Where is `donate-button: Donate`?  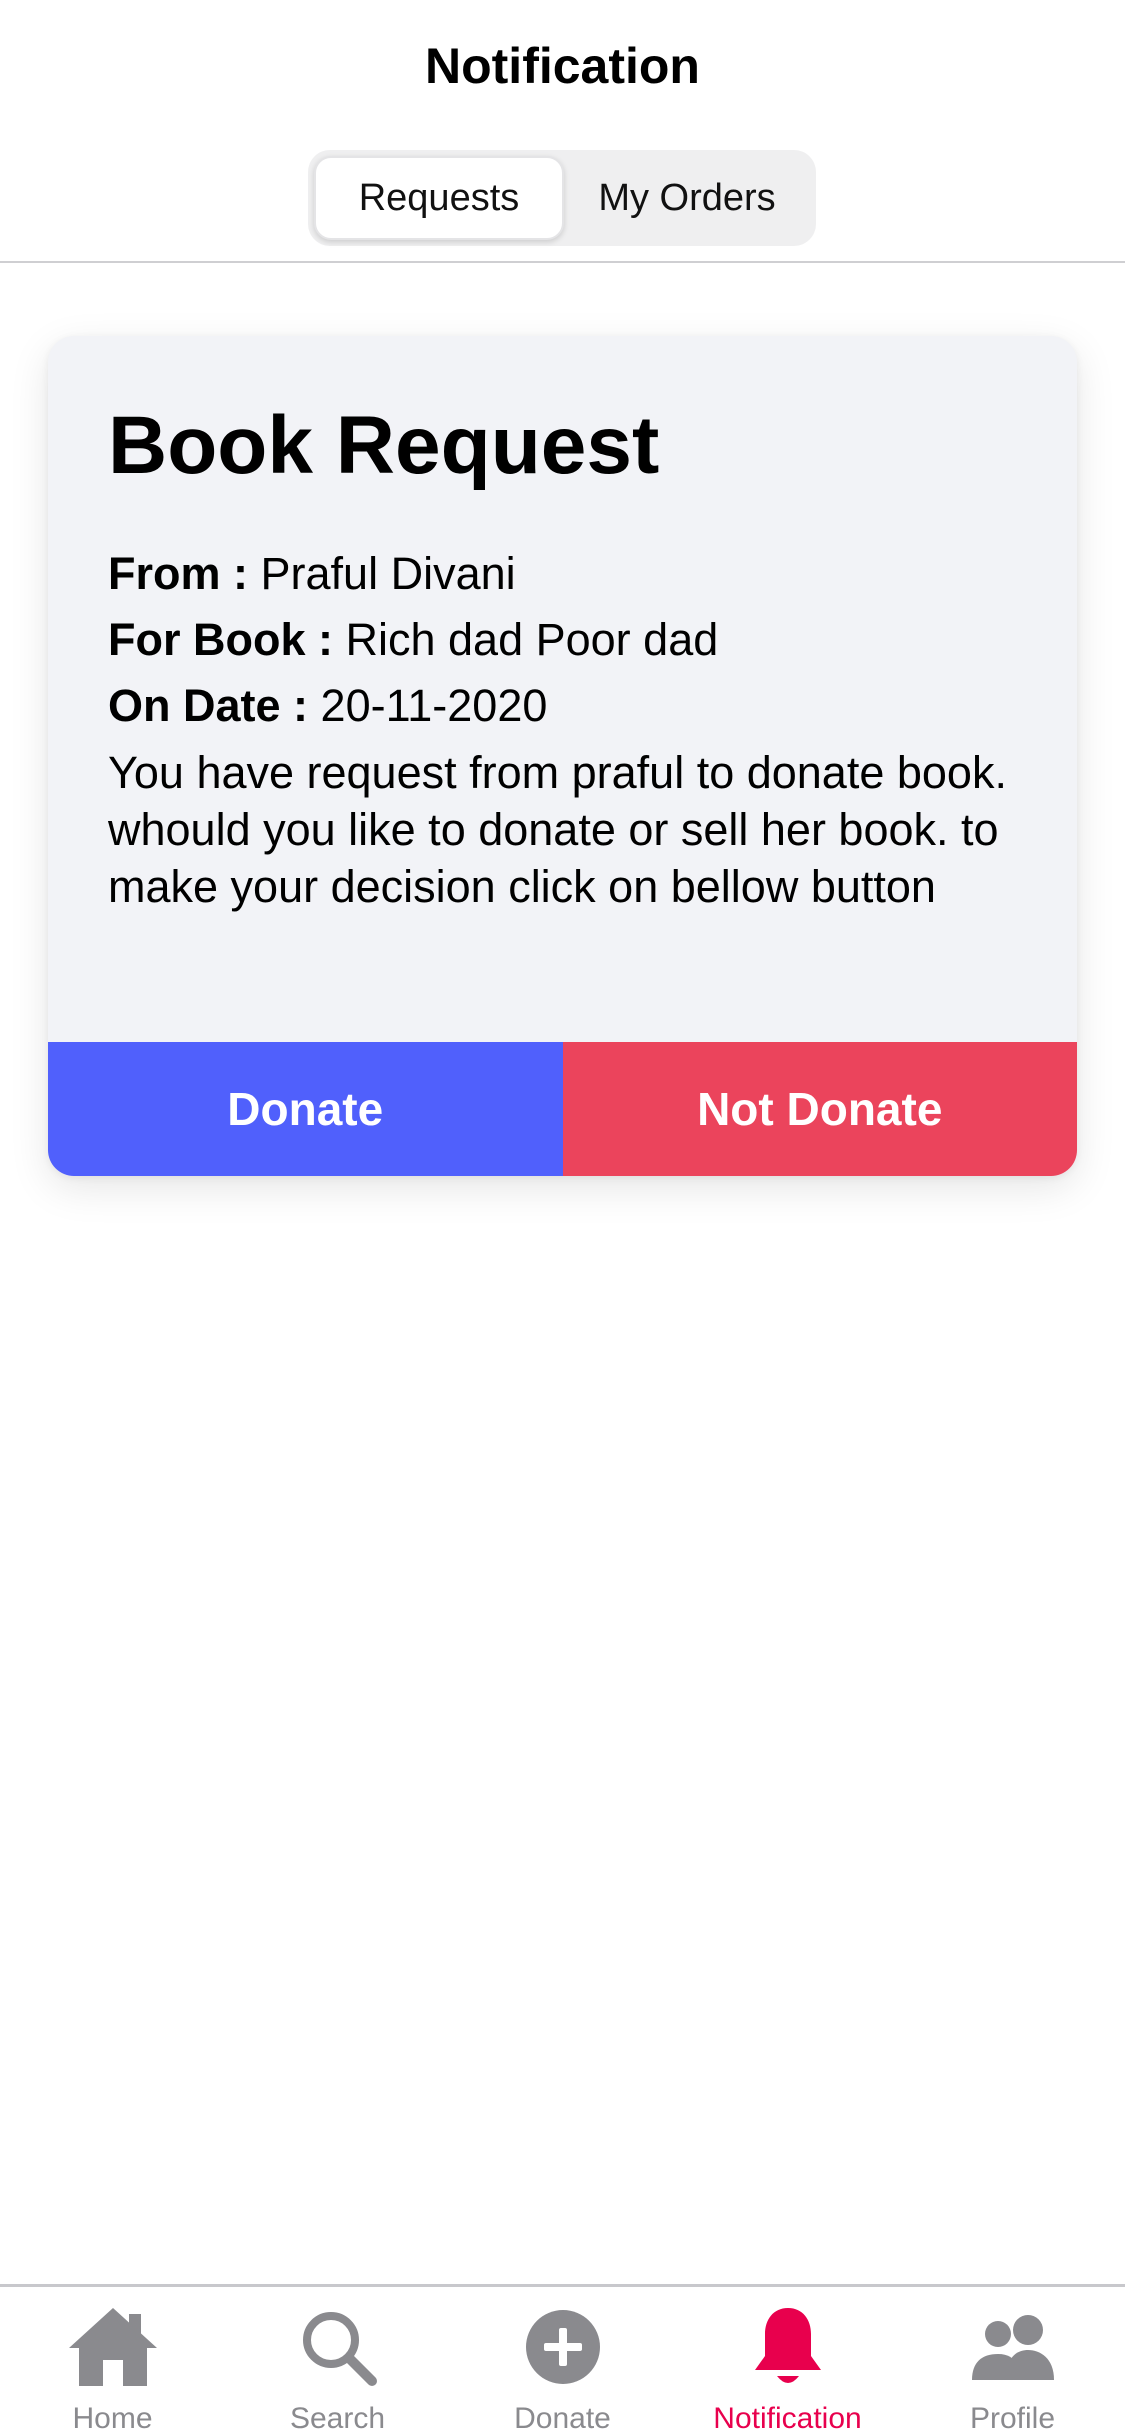
donate-button: Donate is located at coordinates (305, 1109).